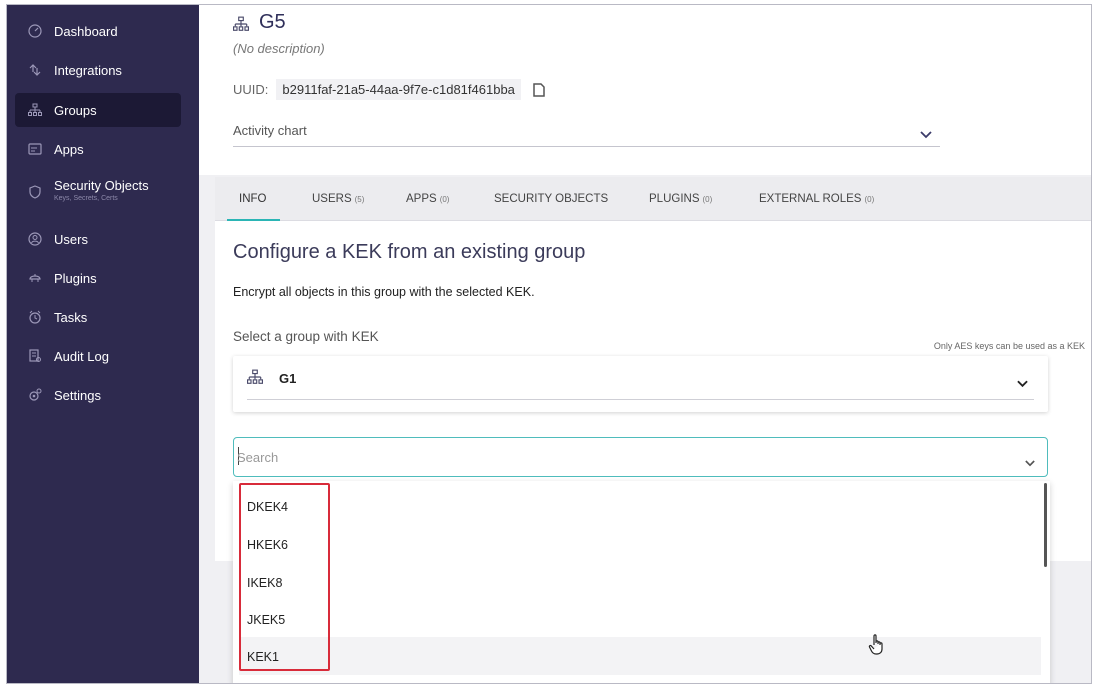 This screenshot has width=1096, height=688. What do you see at coordinates (77, 395) in the screenshot?
I see `sidebar-item-label: Settings` at bounding box center [77, 395].